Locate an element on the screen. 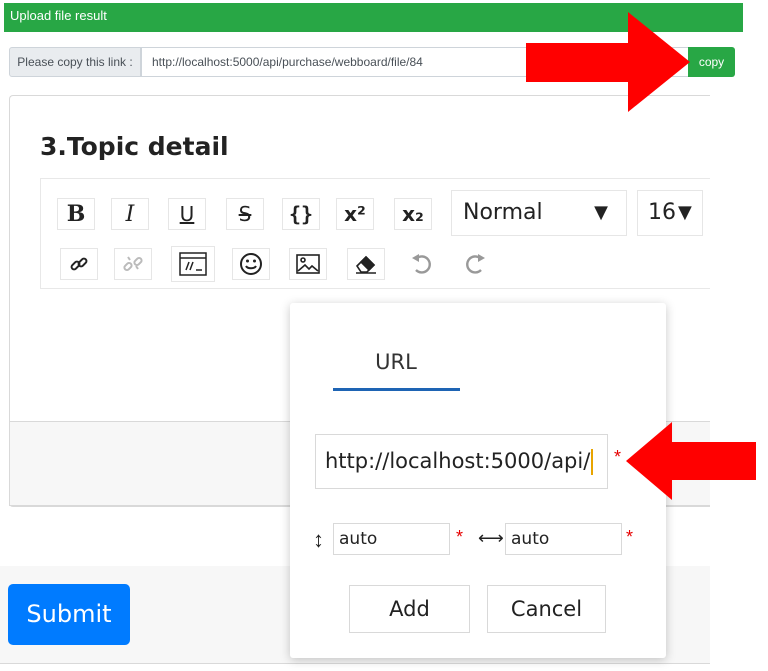  width-icon: ⟷ is located at coordinates (491, 538).